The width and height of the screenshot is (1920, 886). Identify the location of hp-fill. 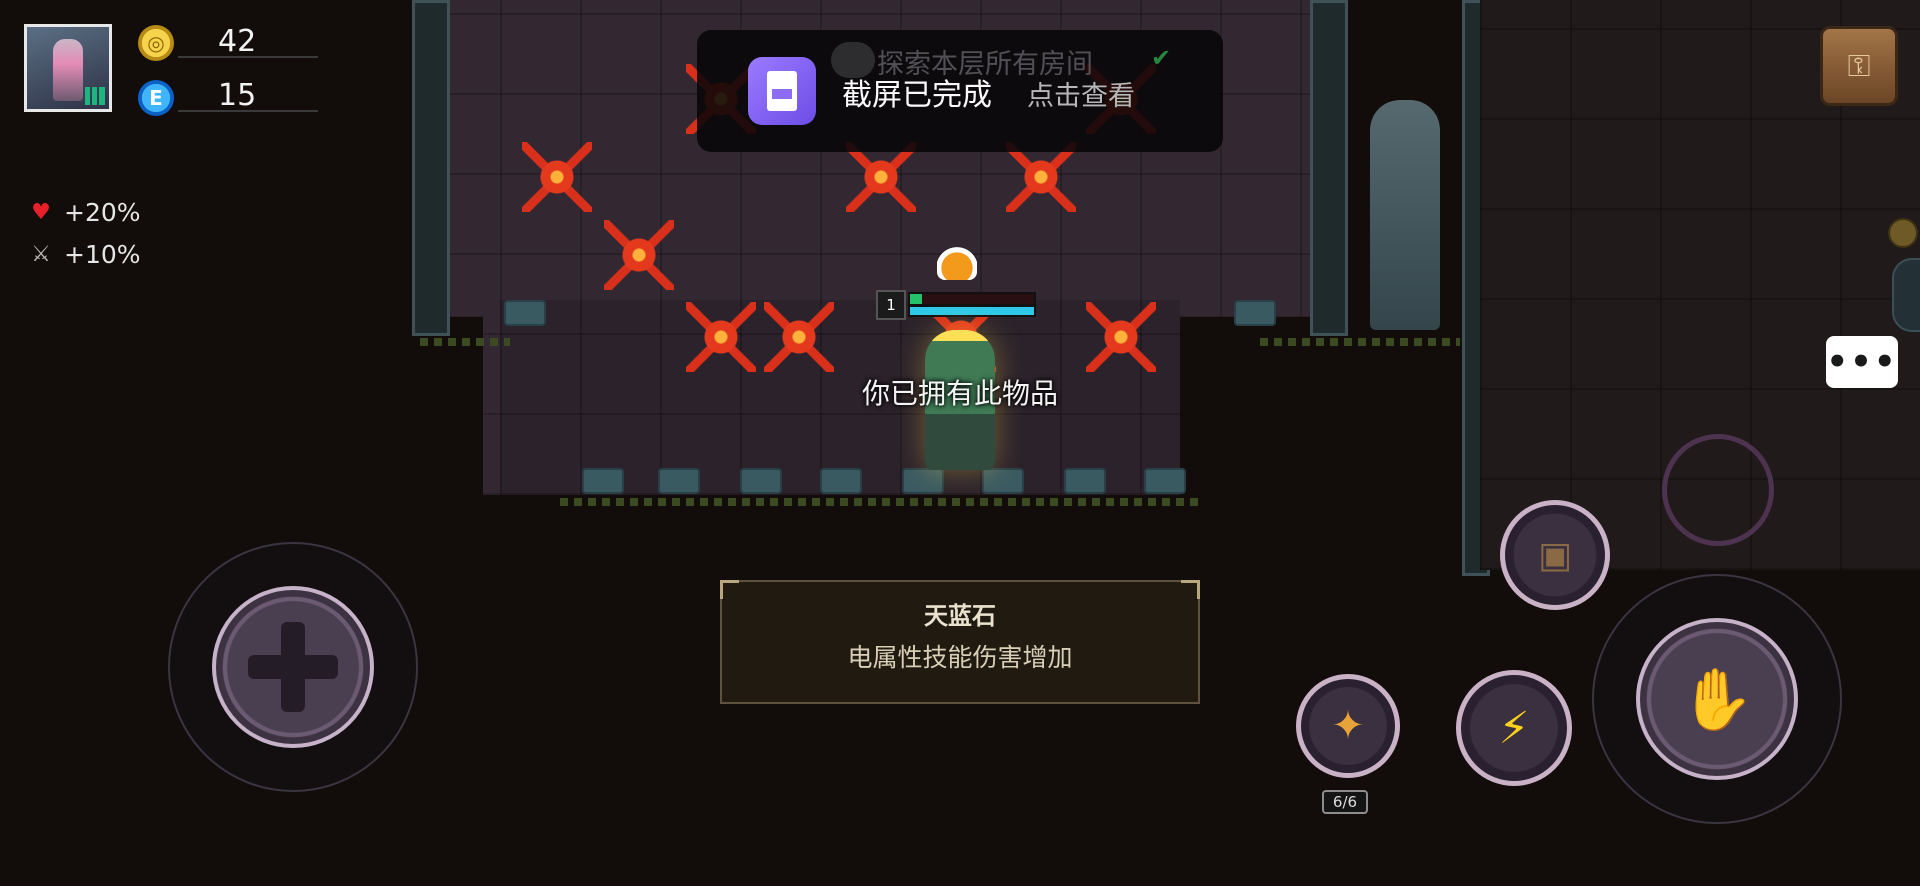
(916, 299).